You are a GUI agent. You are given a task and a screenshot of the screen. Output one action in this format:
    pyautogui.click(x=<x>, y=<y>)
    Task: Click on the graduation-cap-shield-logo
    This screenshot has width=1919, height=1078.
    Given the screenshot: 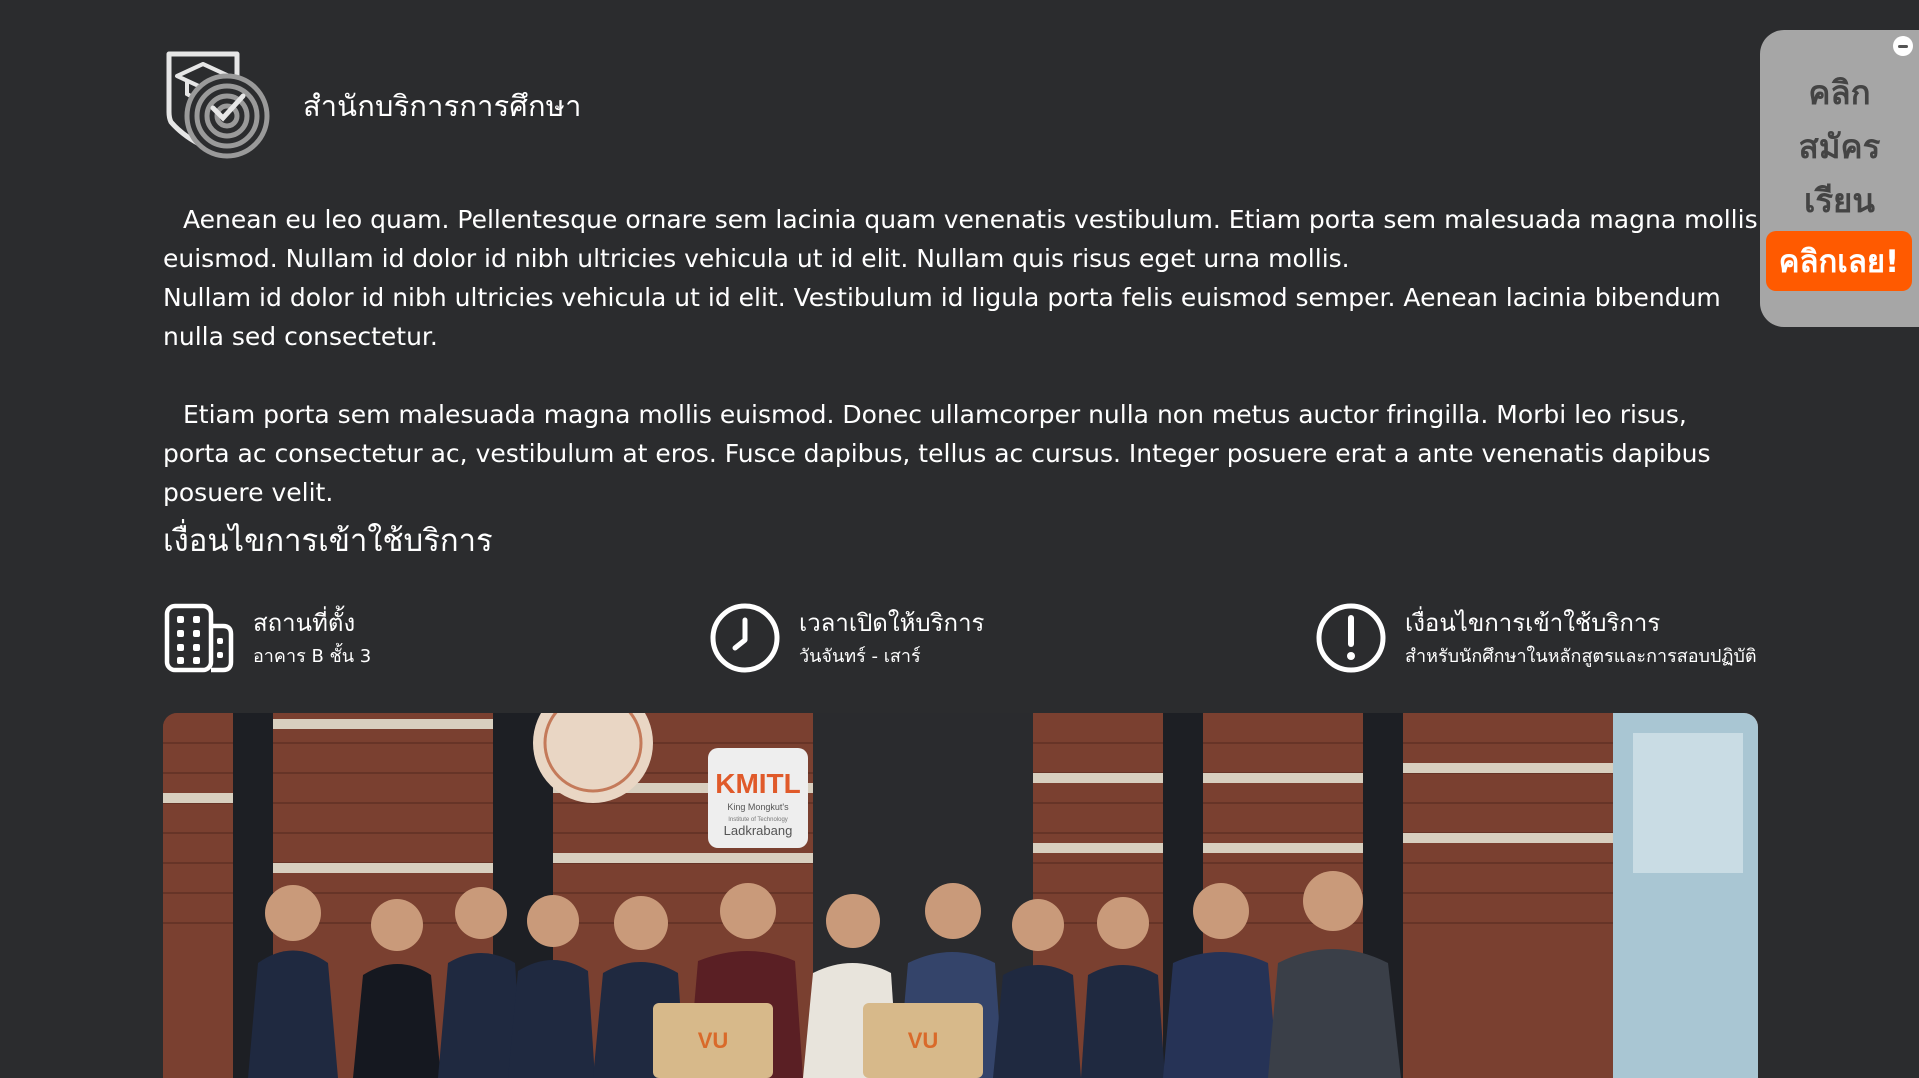 What is the action you would take?
    pyautogui.click(x=218, y=105)
    